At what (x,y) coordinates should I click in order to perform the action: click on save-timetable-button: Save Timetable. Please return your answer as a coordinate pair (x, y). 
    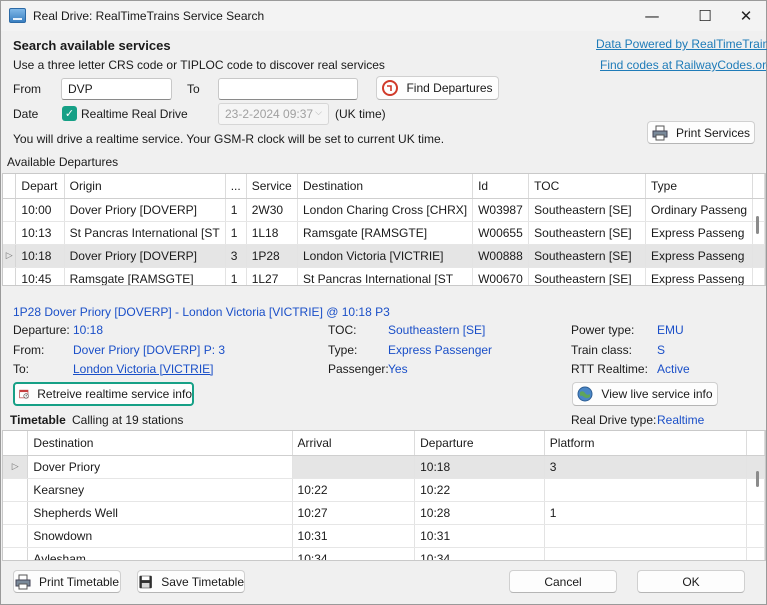
    Looking at the image, I should click on (191, 581).